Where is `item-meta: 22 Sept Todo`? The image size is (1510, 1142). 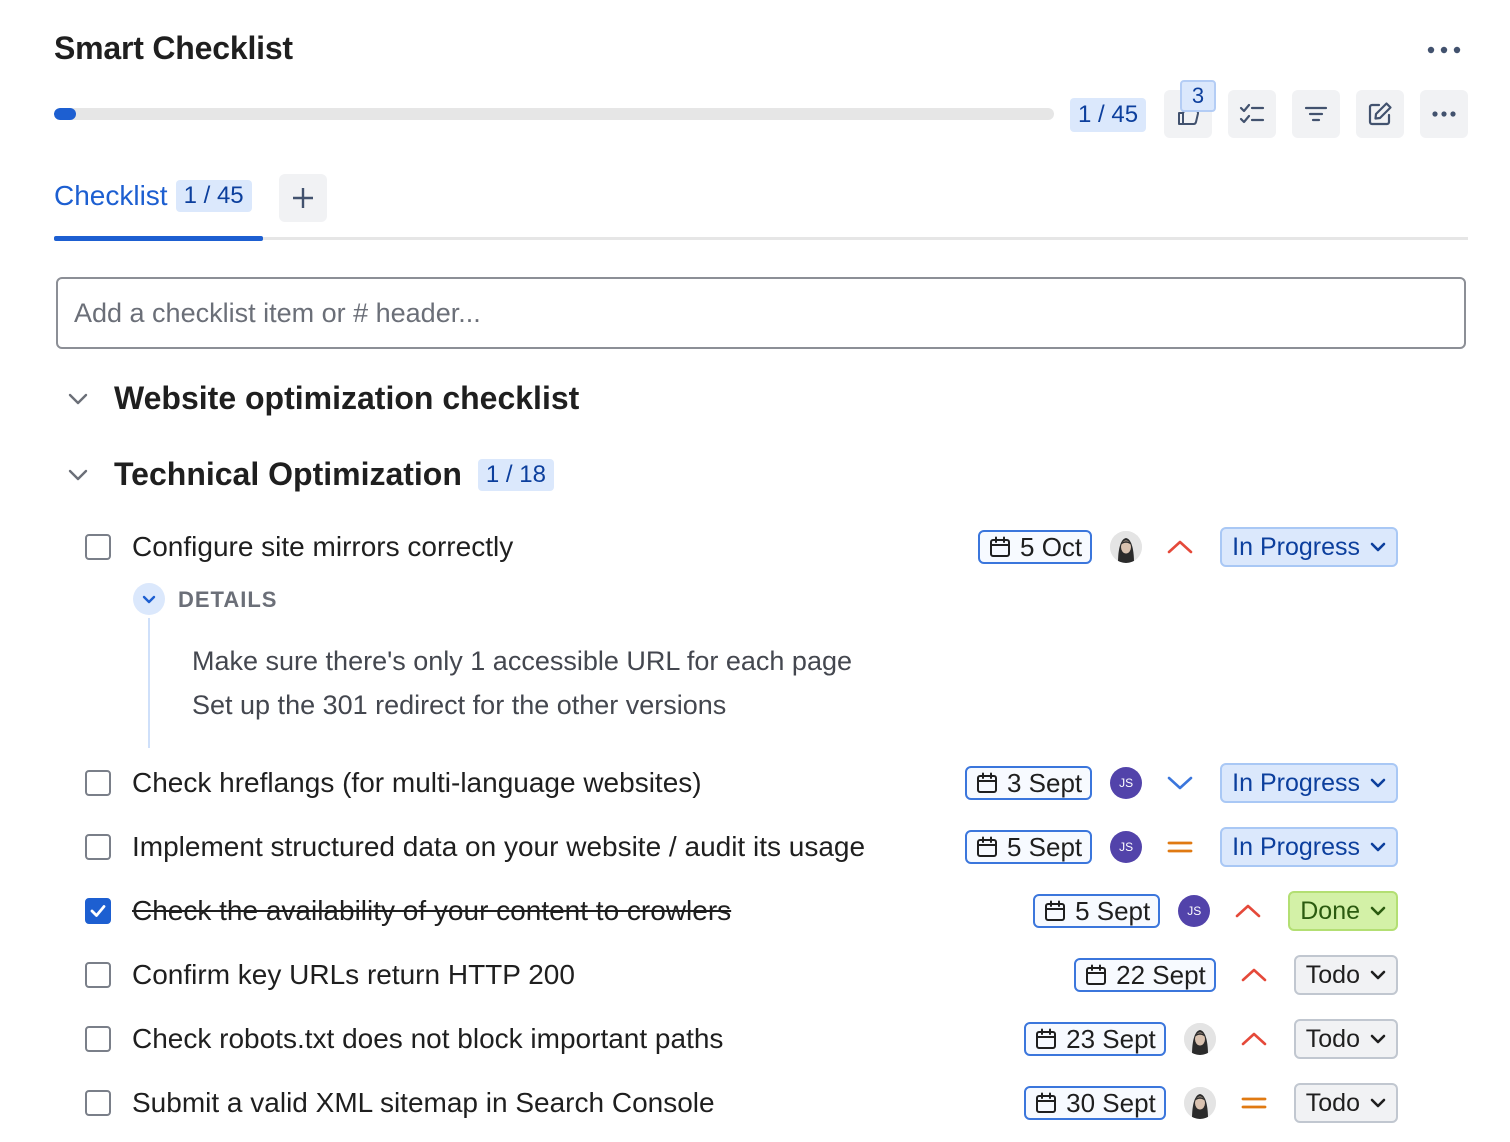 item-meta: 22 Sept Todo is located at coordinates (1236, 975).